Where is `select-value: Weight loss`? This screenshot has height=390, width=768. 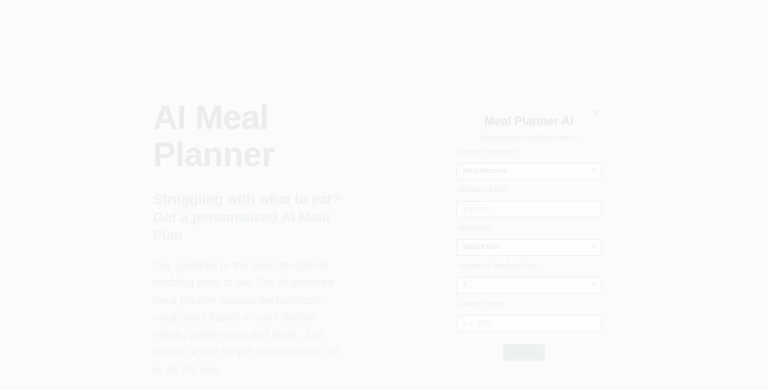
select-value: Weight loss is located at coordinates (481, 247).